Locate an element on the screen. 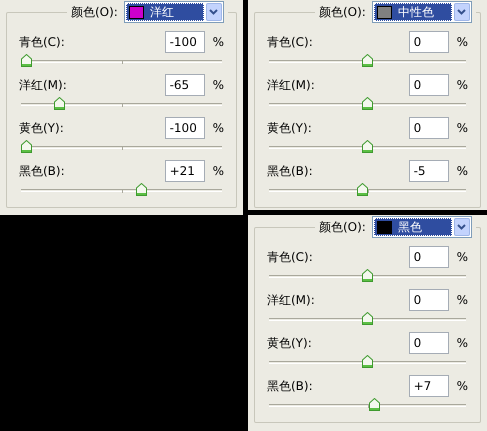 This screenshot has width=487, height=431. value-field: +21 is located at coordinates (184, 171).